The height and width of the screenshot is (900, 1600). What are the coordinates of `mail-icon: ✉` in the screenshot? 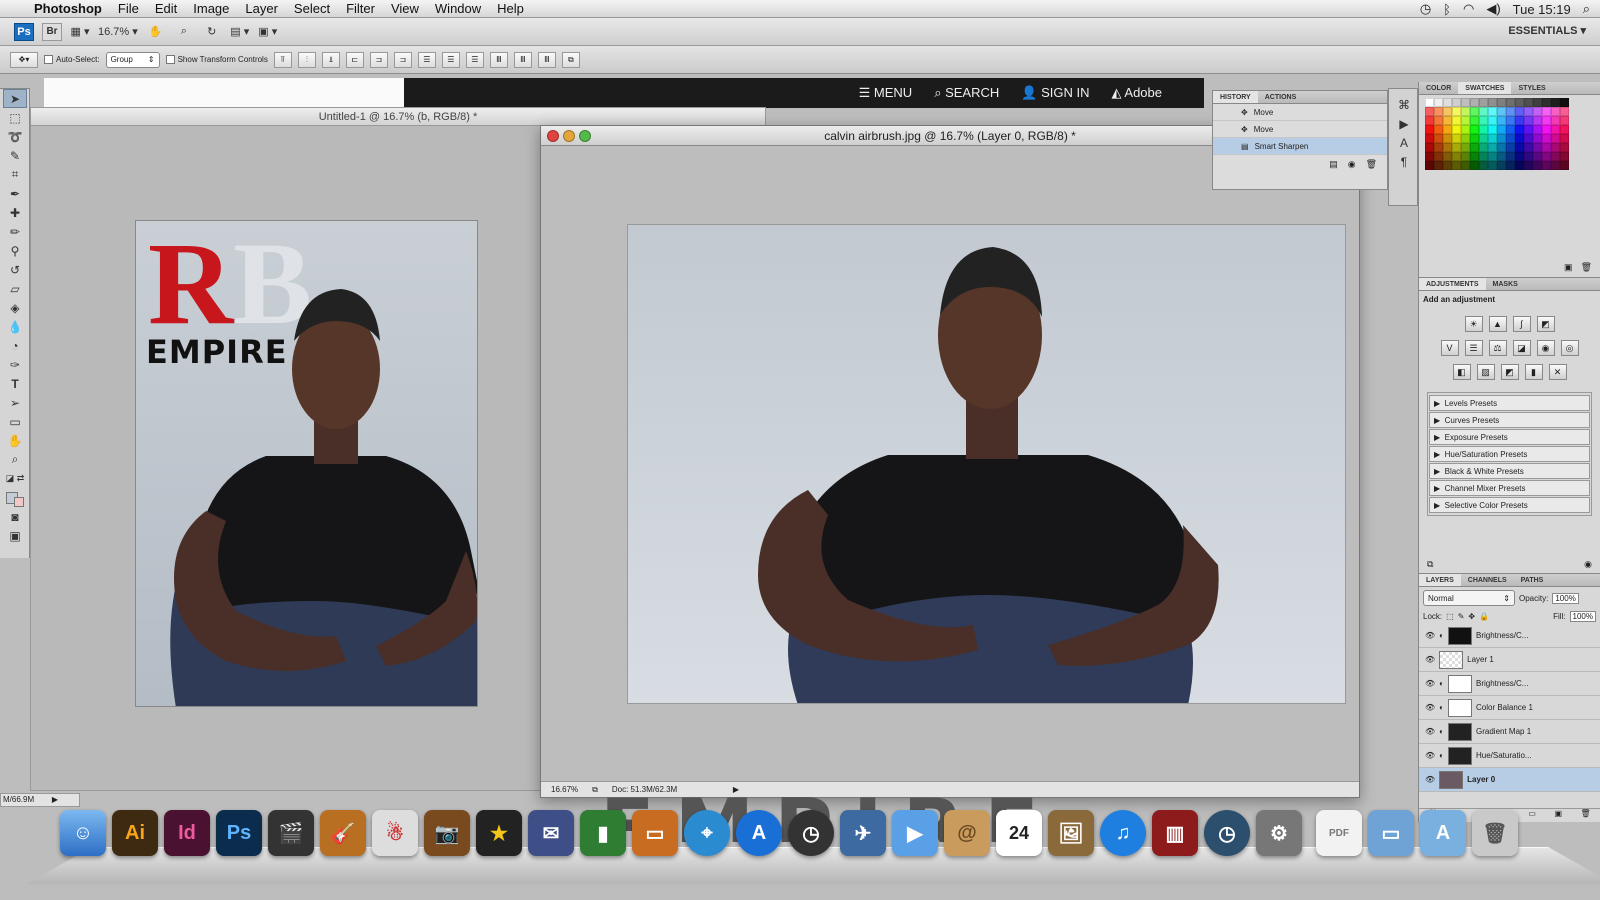 It's located at (551, 833).